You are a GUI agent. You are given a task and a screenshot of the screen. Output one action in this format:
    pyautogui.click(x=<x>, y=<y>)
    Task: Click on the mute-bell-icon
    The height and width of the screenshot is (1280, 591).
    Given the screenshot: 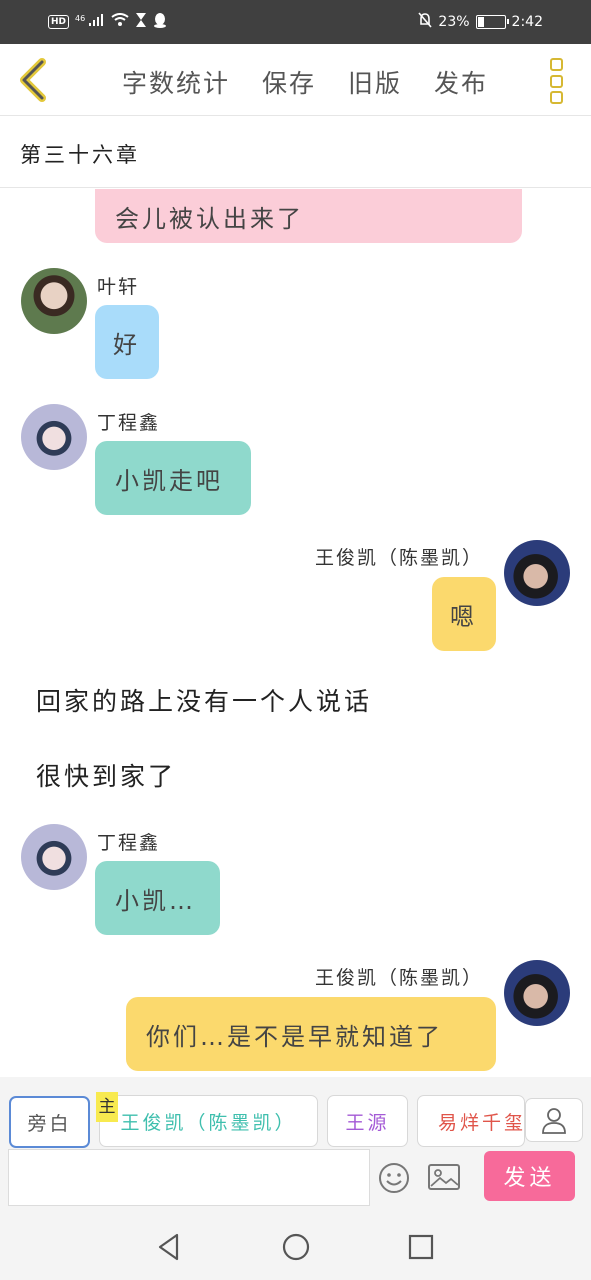 What is the action you would take?
    pyautogui.click(x=425, y=22)
    